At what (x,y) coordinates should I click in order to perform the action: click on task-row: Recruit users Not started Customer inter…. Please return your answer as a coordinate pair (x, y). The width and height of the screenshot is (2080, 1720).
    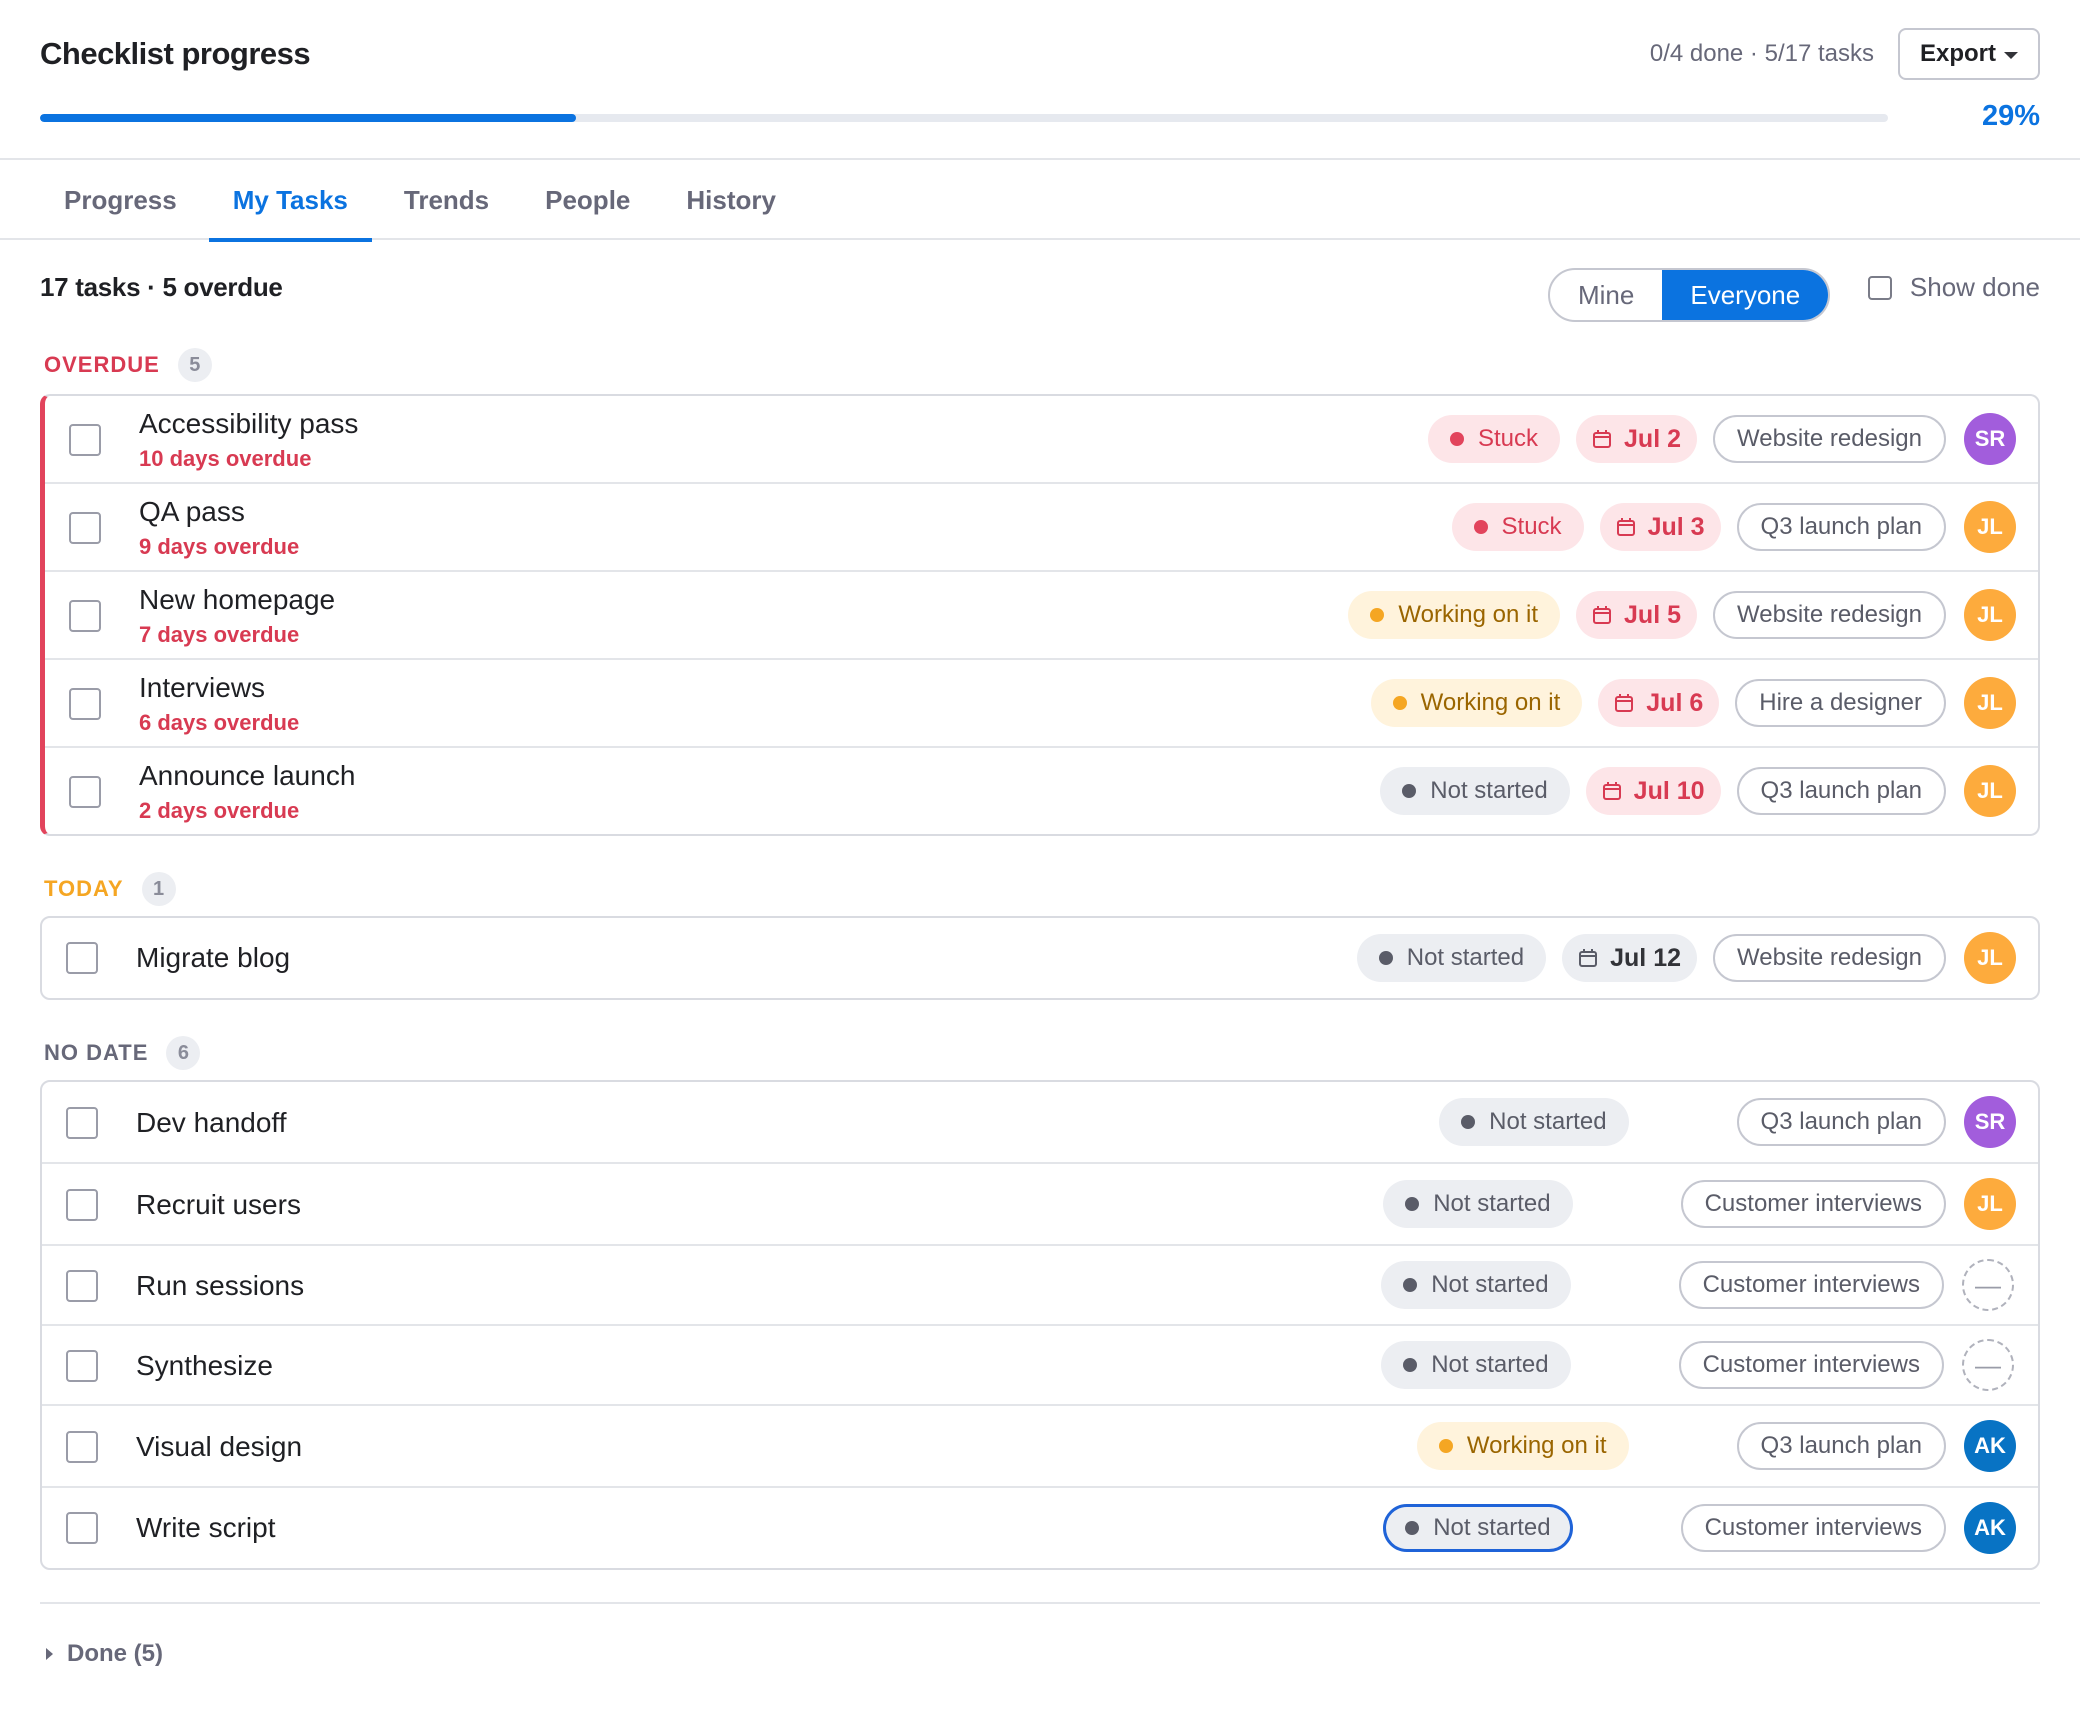
    Looking at the image, I should click on (1040, 1205).